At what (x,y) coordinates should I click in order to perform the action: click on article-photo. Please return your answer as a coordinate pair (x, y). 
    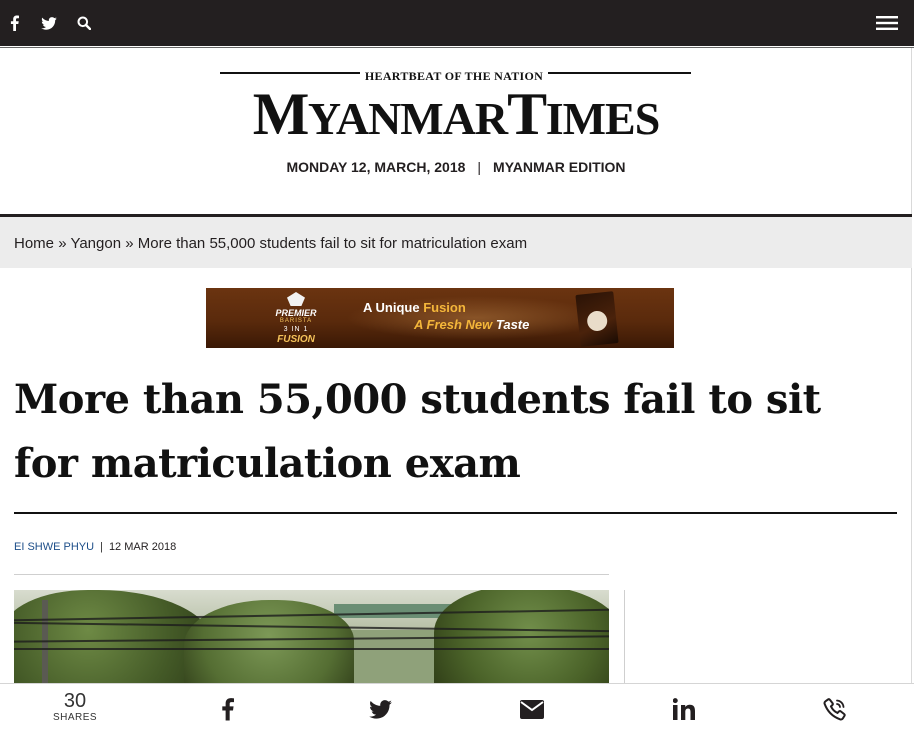
    Looking at the image, I should click on (311, 640).